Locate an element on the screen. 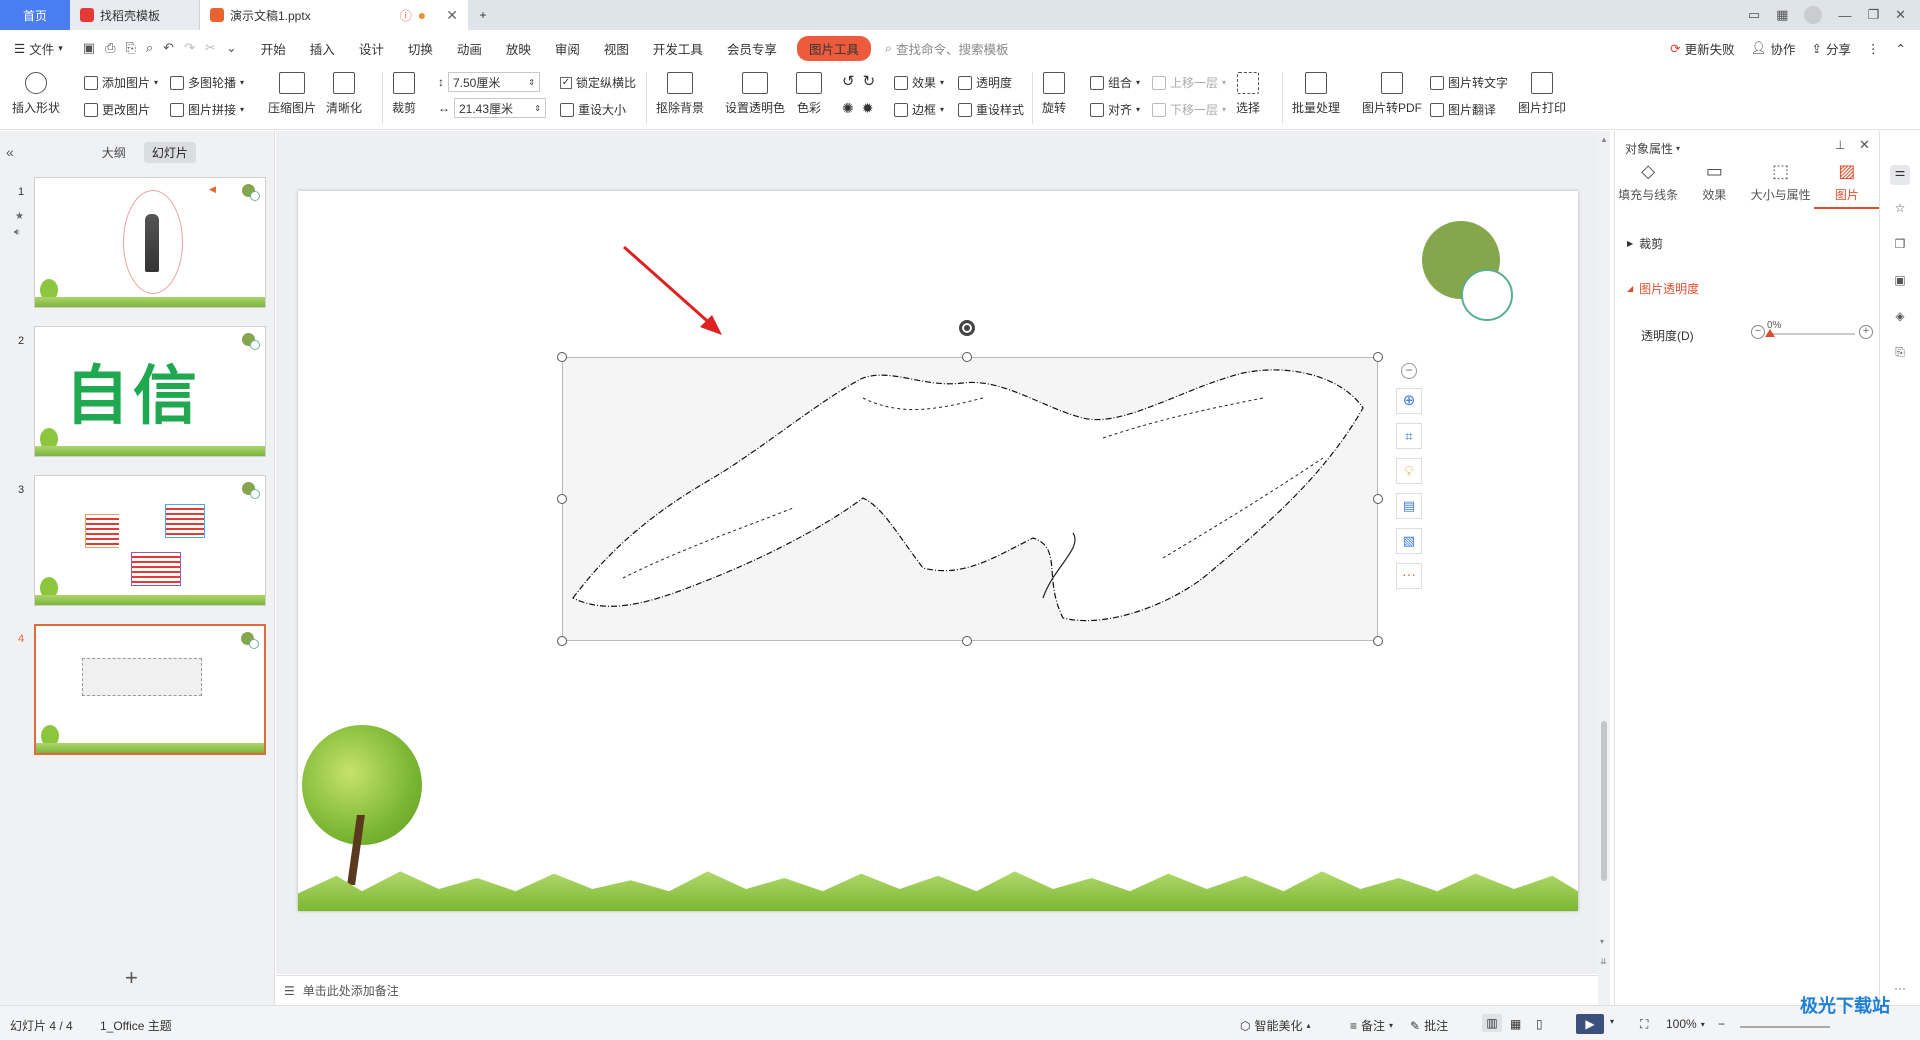 Image resolution: width=1920 pixels, height=1040 pixels. play-slideshow-button: ▶ is located at coordinates (1590, 1024).